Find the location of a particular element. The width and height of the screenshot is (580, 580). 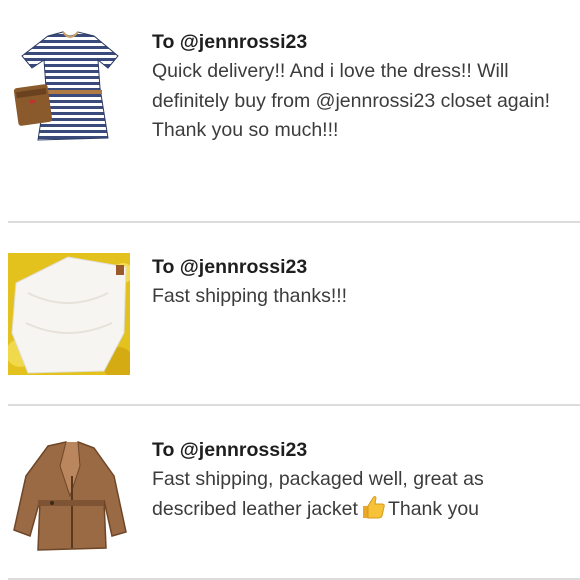

review-message-line: described leather jacket Thank you is located at coordinates (364, 512).